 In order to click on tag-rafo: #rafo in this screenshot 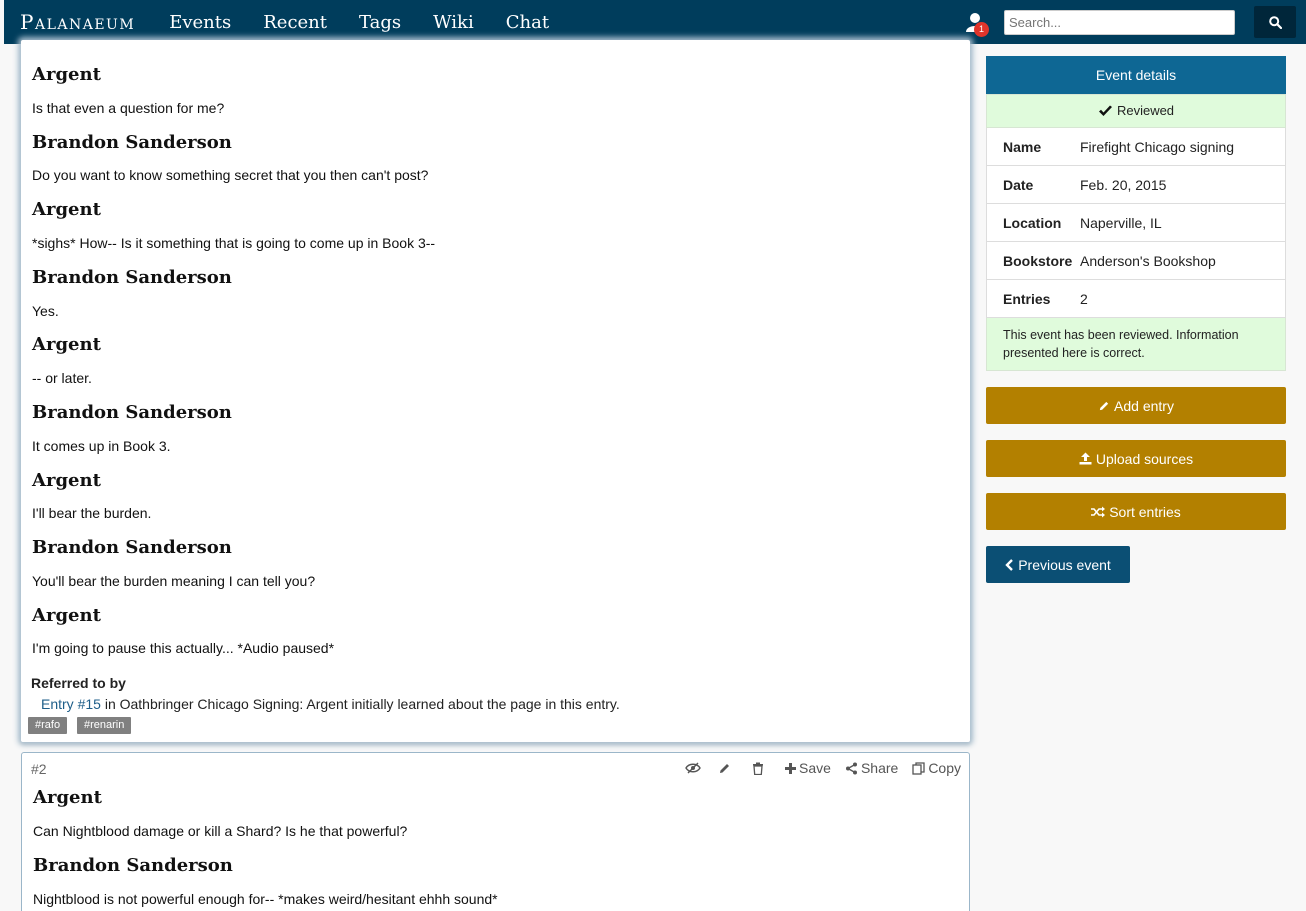, I will do `click(48, 725)`.